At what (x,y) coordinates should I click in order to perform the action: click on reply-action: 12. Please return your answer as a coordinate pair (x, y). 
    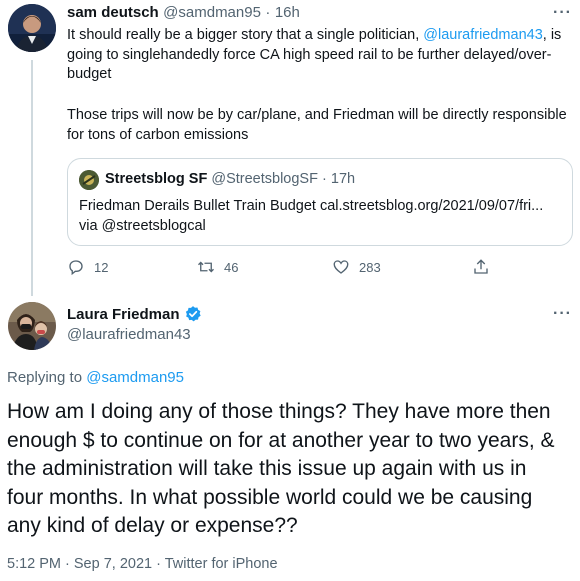
    Looking at the image, I should click on (87, 267).